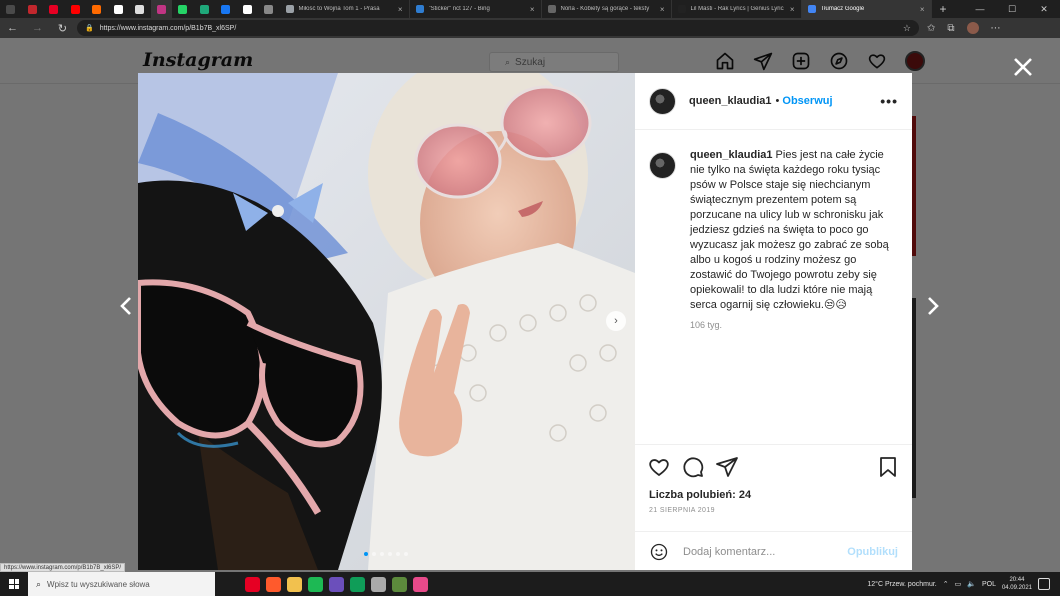 The height and width of the screenshot is (596, 1060). I want to click on status-bar-url: https://www.instagram.com/p/B1b7B_xl6SP/, so click(63, 567).